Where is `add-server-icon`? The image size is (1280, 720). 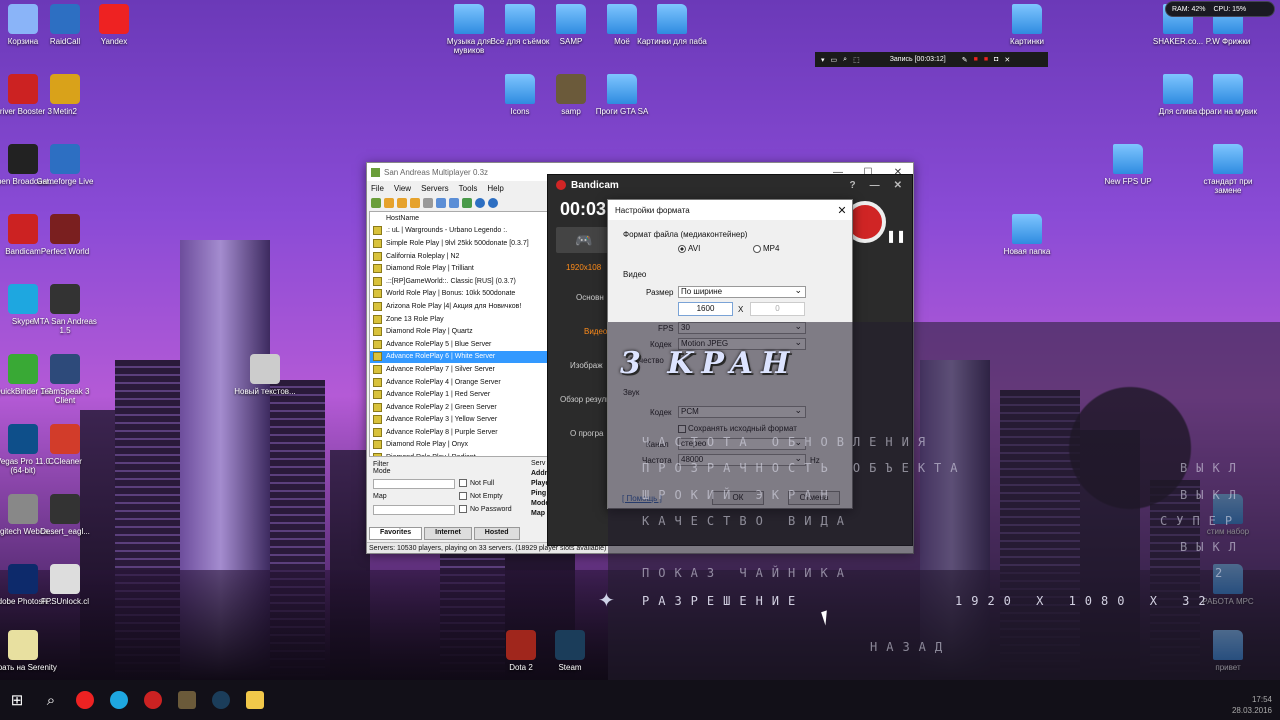
add-server-icon is located at coordinates (402, 203).